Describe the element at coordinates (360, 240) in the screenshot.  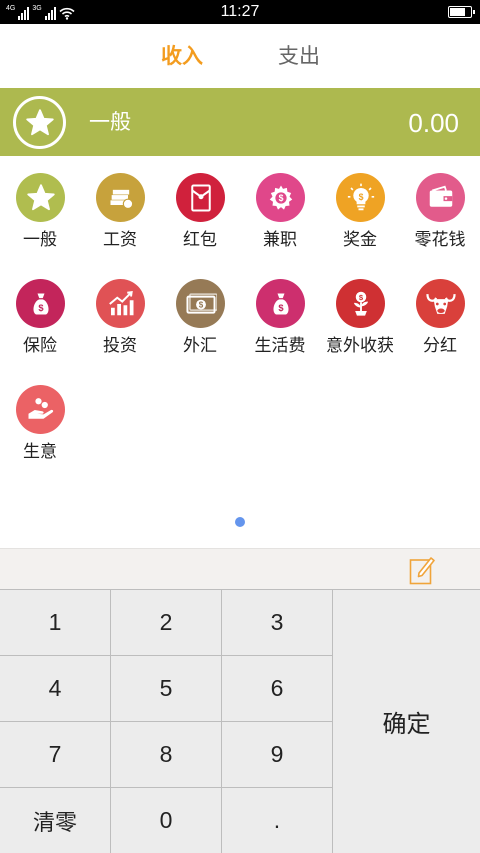
I see `category-label: 奖金` at that location.